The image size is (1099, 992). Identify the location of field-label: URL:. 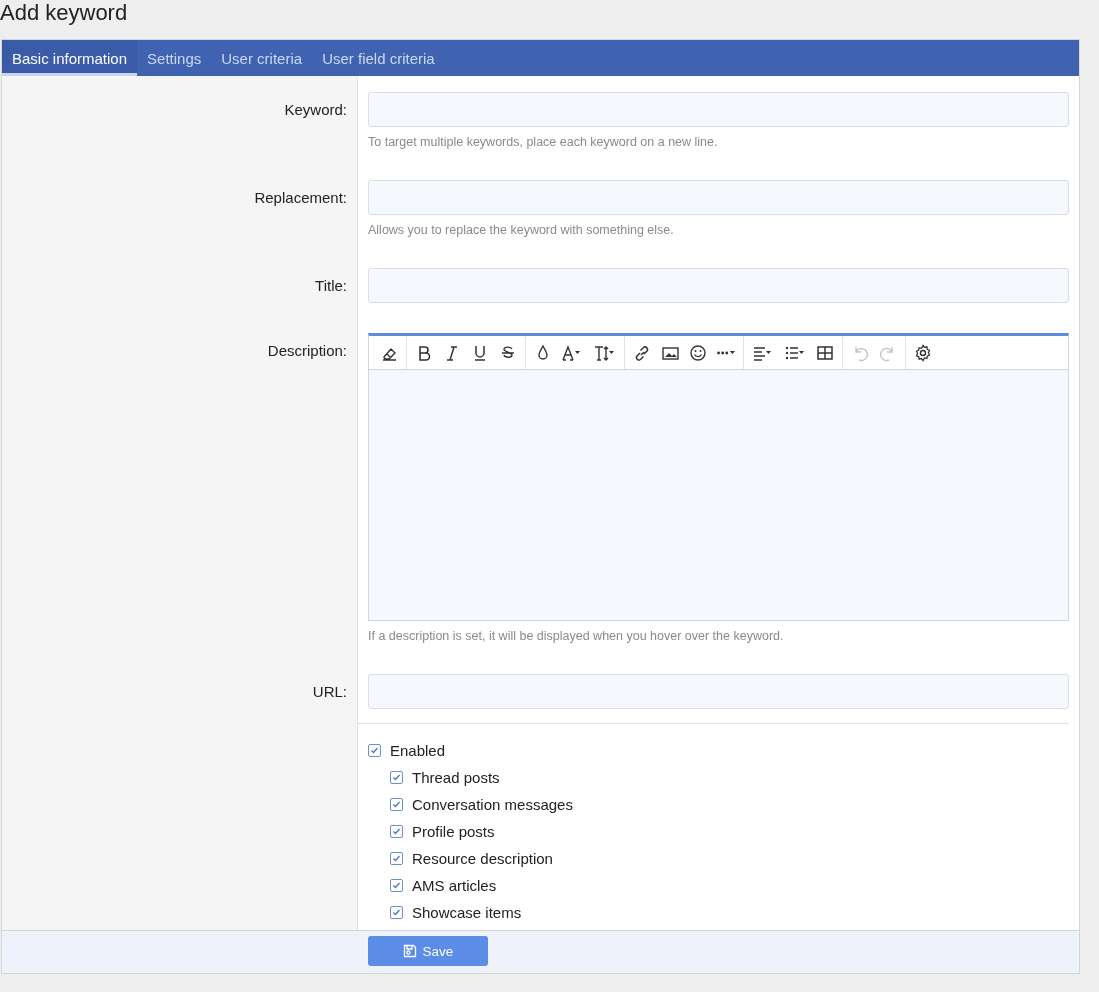
(329, 692).